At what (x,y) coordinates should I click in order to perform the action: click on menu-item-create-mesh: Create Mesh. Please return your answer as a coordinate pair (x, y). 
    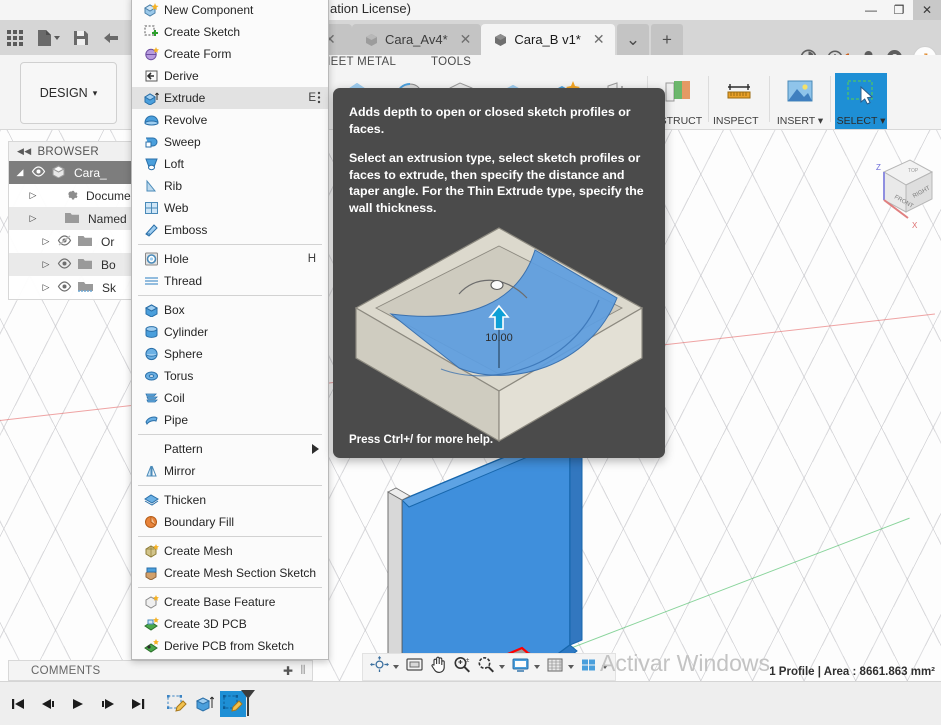
    Looking at the image, I should click on (230, 551).